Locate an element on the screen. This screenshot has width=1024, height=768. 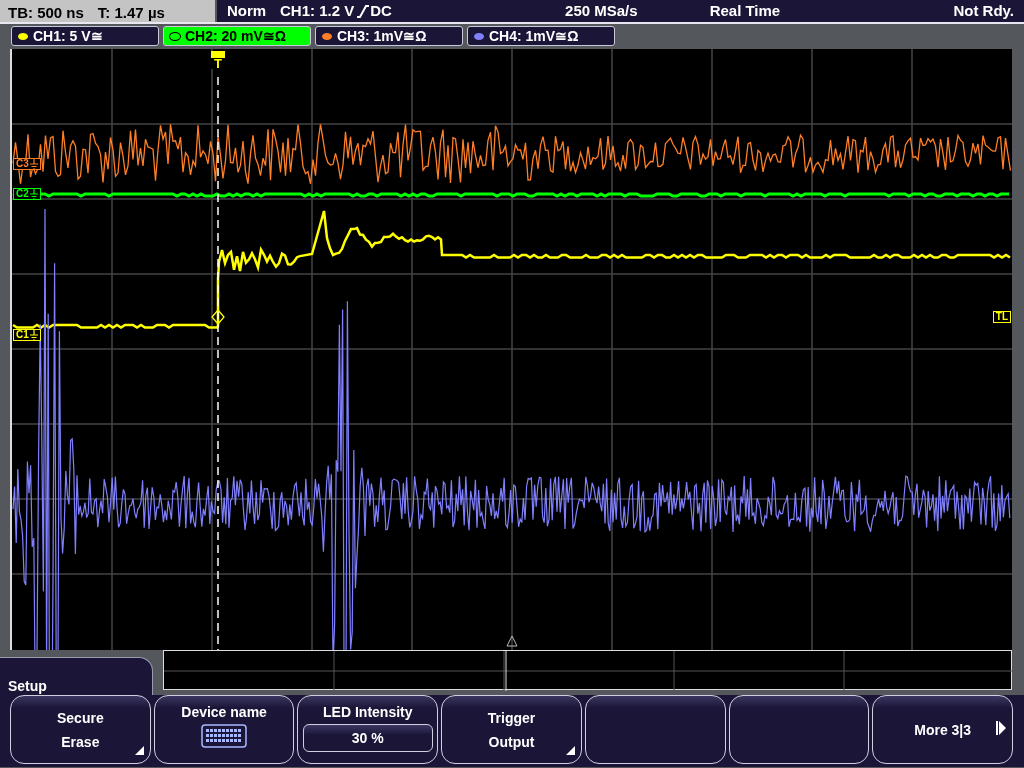
softkey-button: Device name is located at coordinates (224, 729).